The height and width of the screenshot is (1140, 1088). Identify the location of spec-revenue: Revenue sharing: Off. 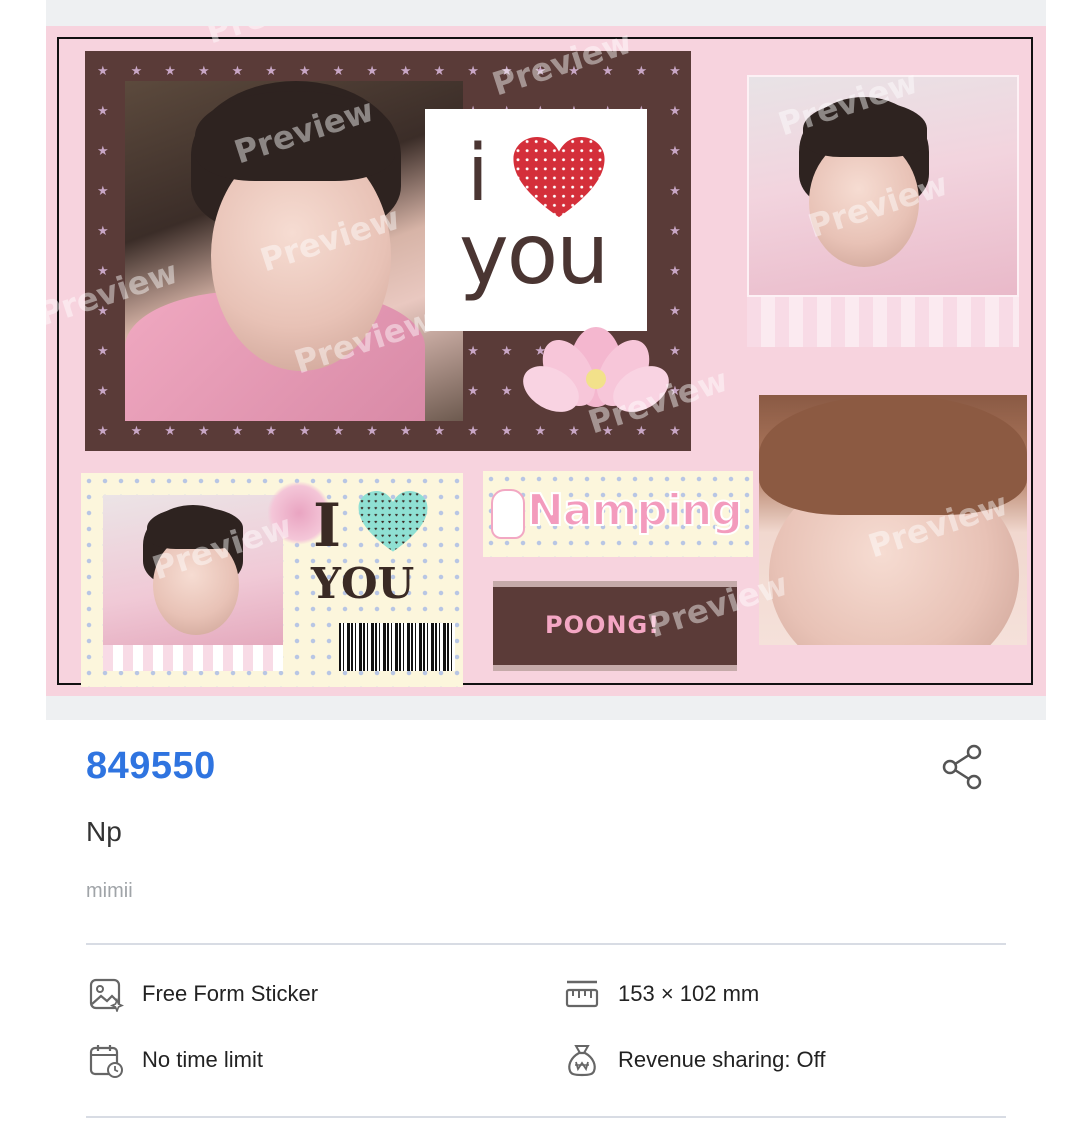
(695, 1060).